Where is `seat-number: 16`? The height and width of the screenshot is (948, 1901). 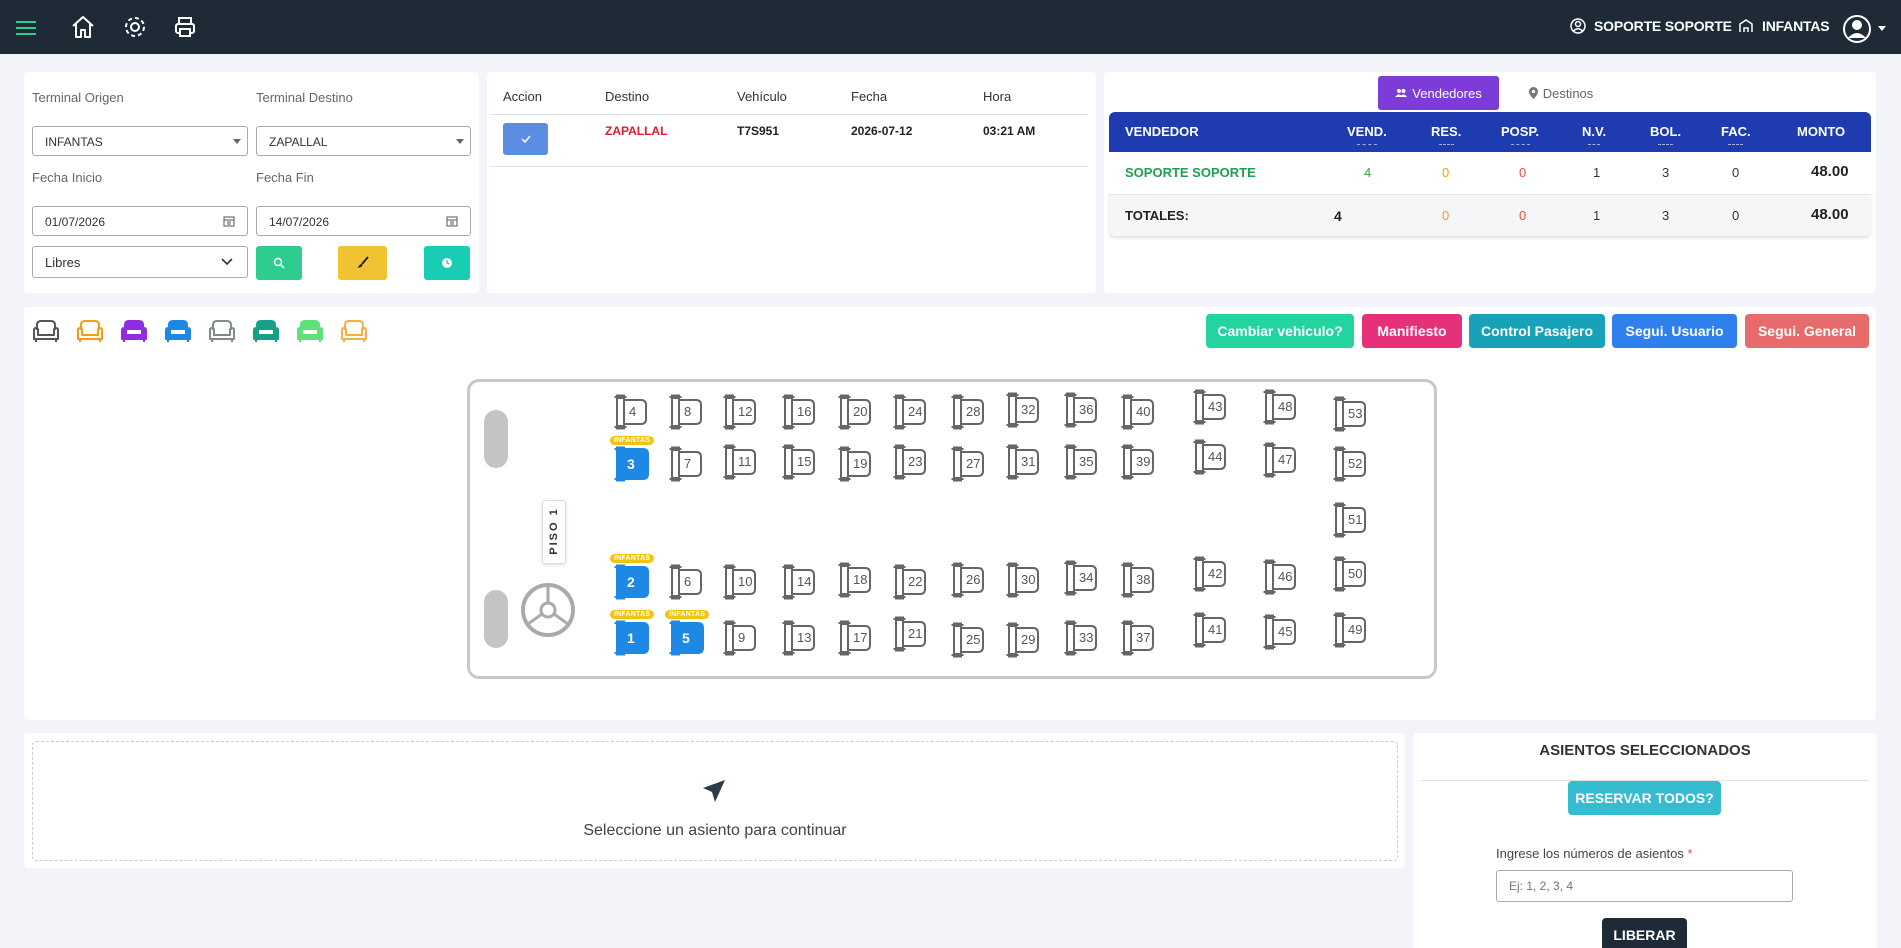 seat-number: 16 is located at coordinates (804, 411).